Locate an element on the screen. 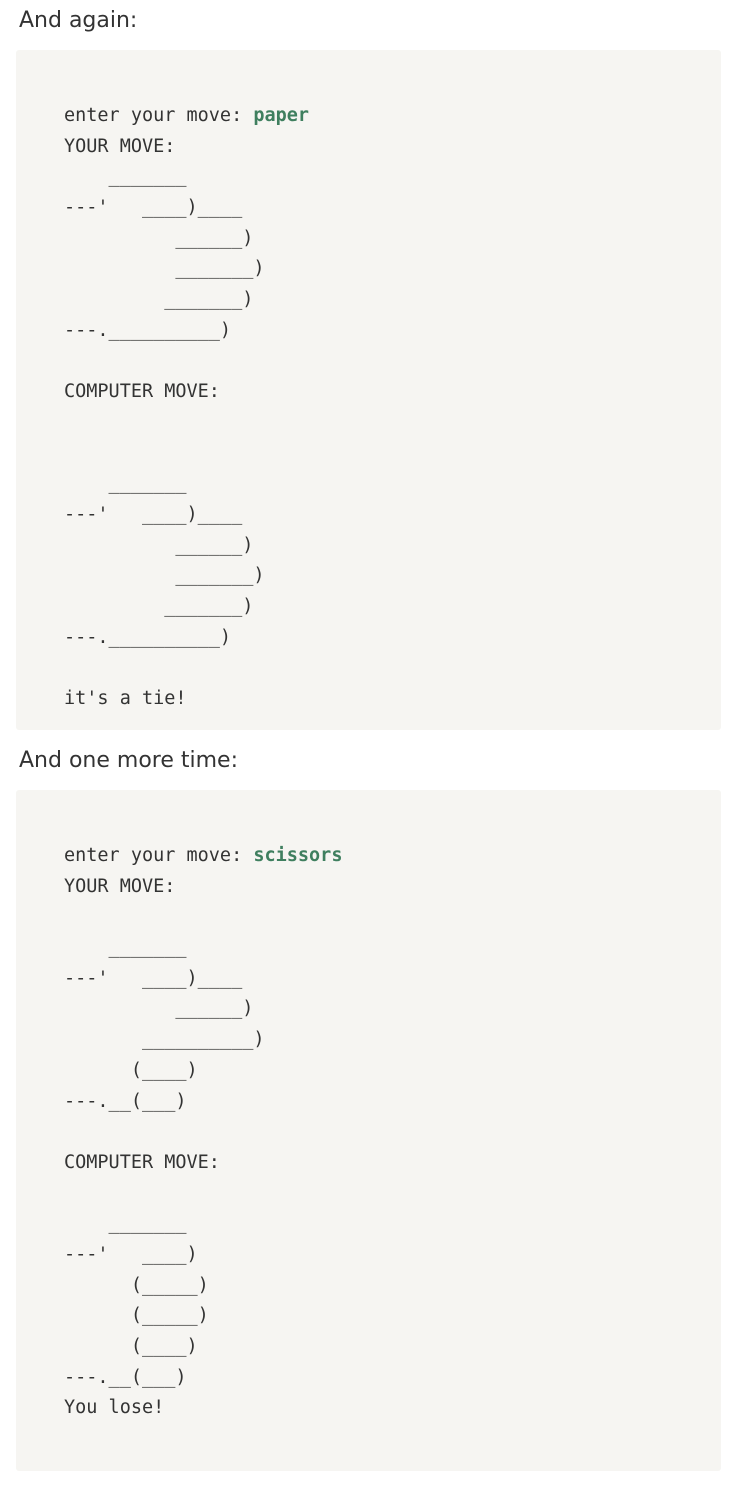 The width and height of the screenshot is (754, 1486). user-input: paper is located at coordinates (281, 115).